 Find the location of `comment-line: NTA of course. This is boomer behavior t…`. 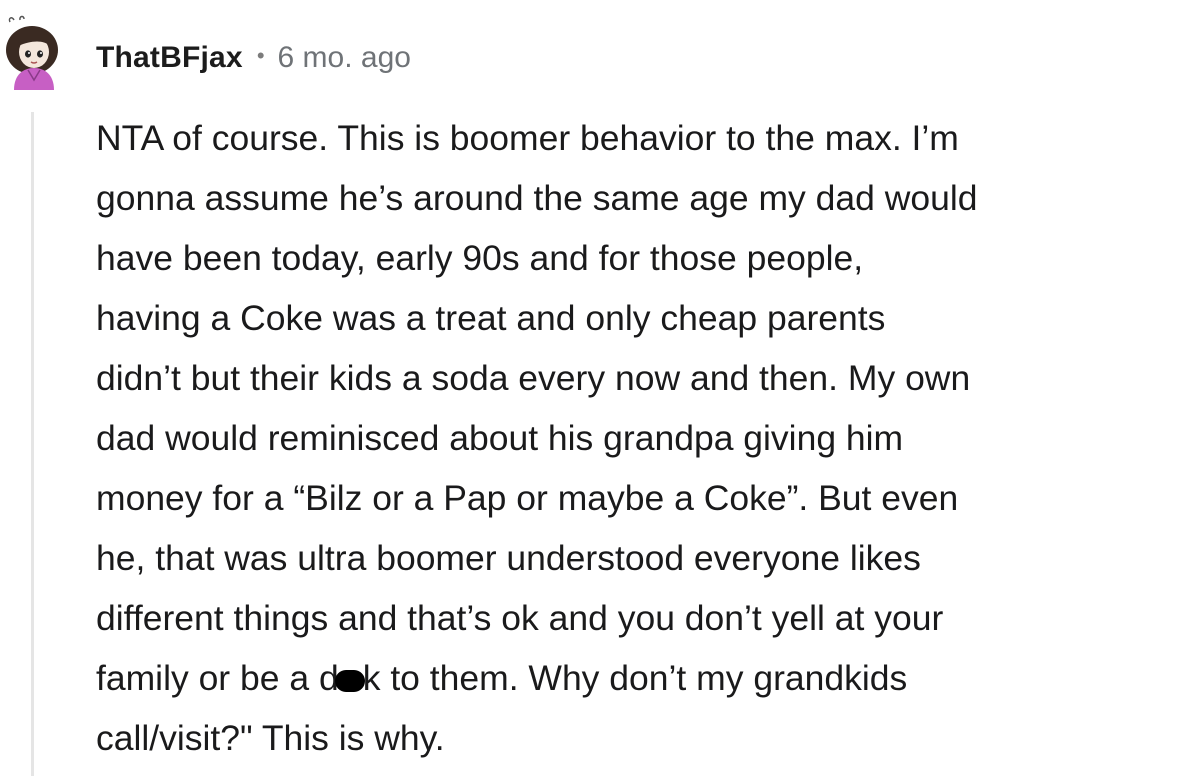

comment-line: NTA of course. This is boomer behavior t… is located at coordinates (527, 138).